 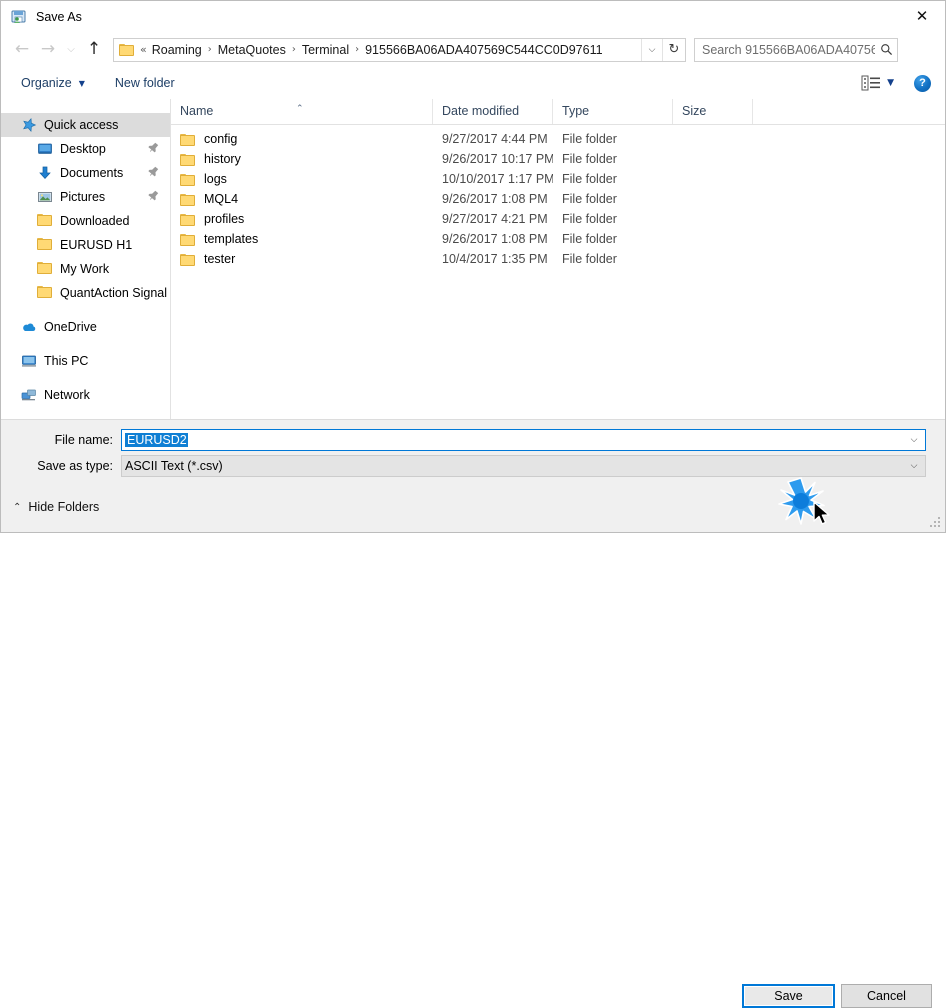 What do you see at coordinates (936, 523) in the screenshot?
I see `resize-grip` at bounding box center [936, 523].